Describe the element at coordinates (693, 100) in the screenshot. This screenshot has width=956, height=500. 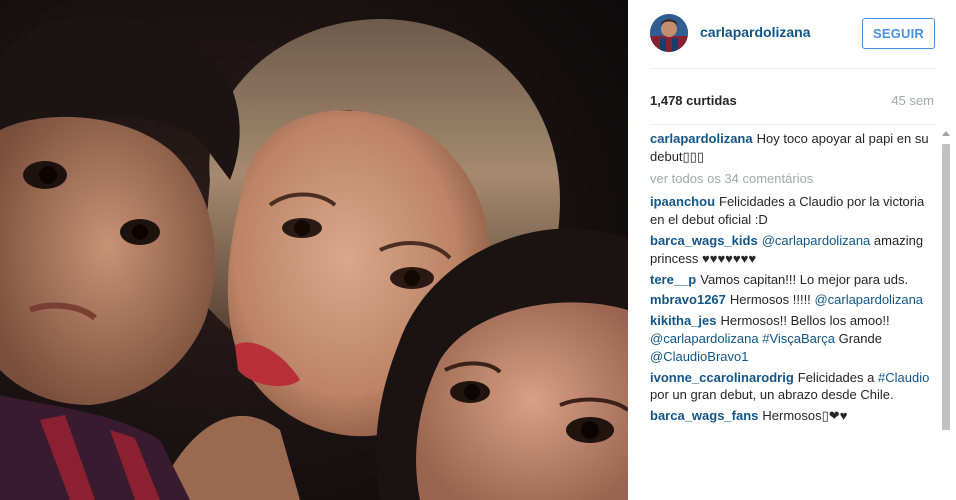
I see `likes-count: 1,478 curtidas` at that location.